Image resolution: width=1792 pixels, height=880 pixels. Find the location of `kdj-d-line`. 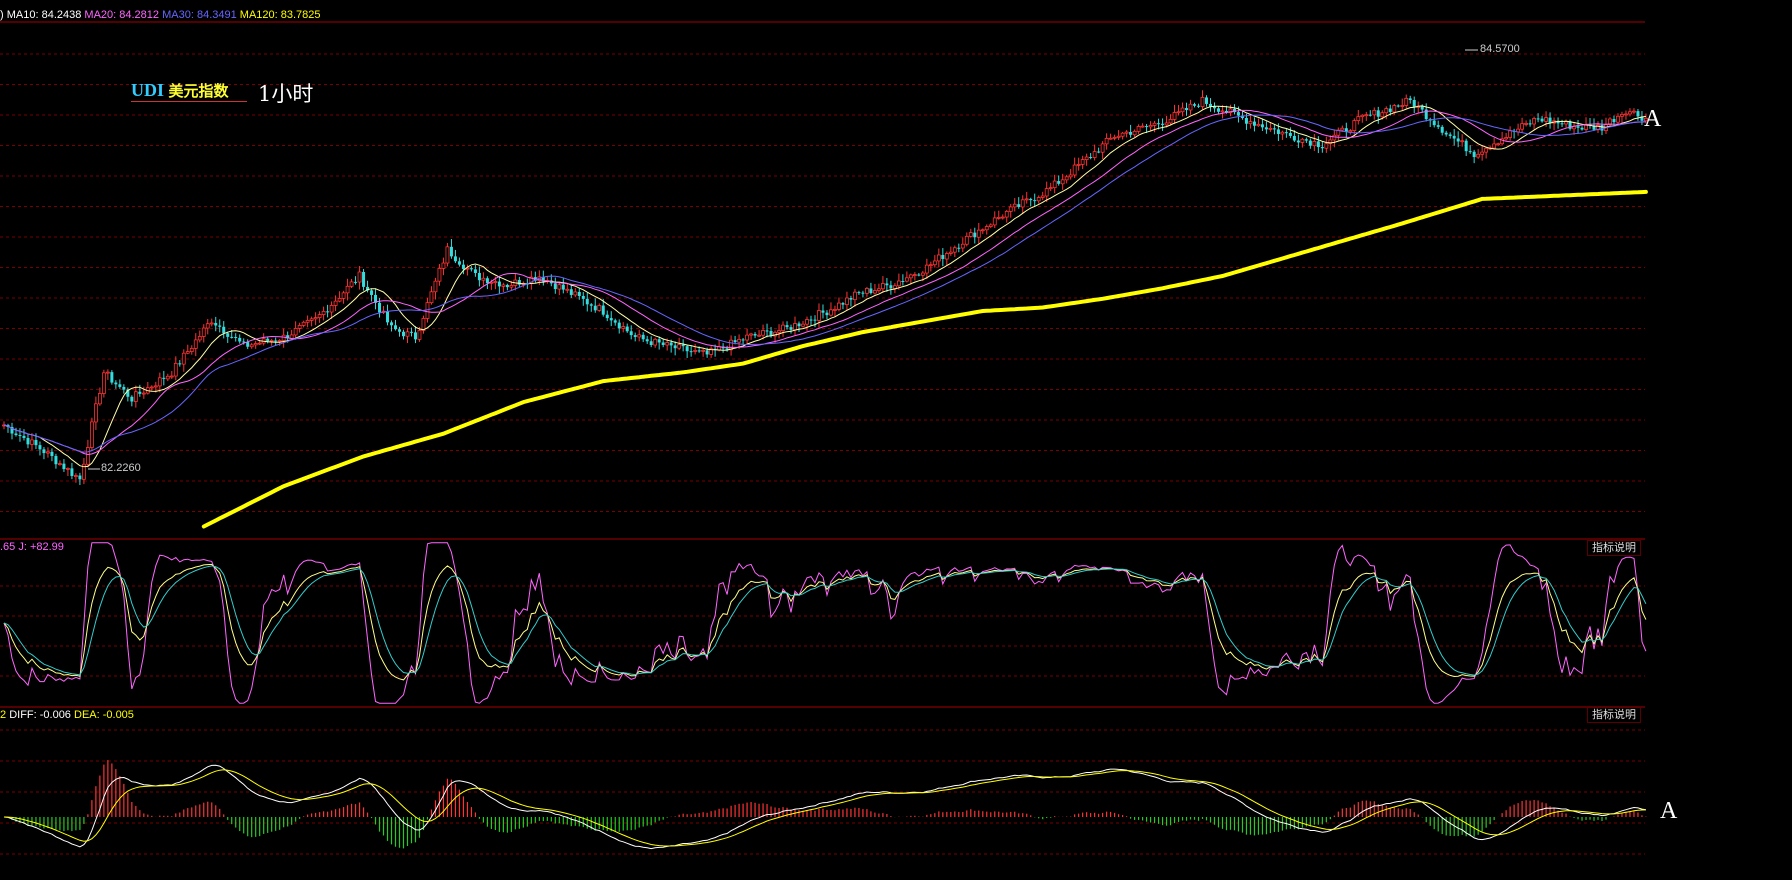

kdj-d-line is located at coordinates (825, 620).